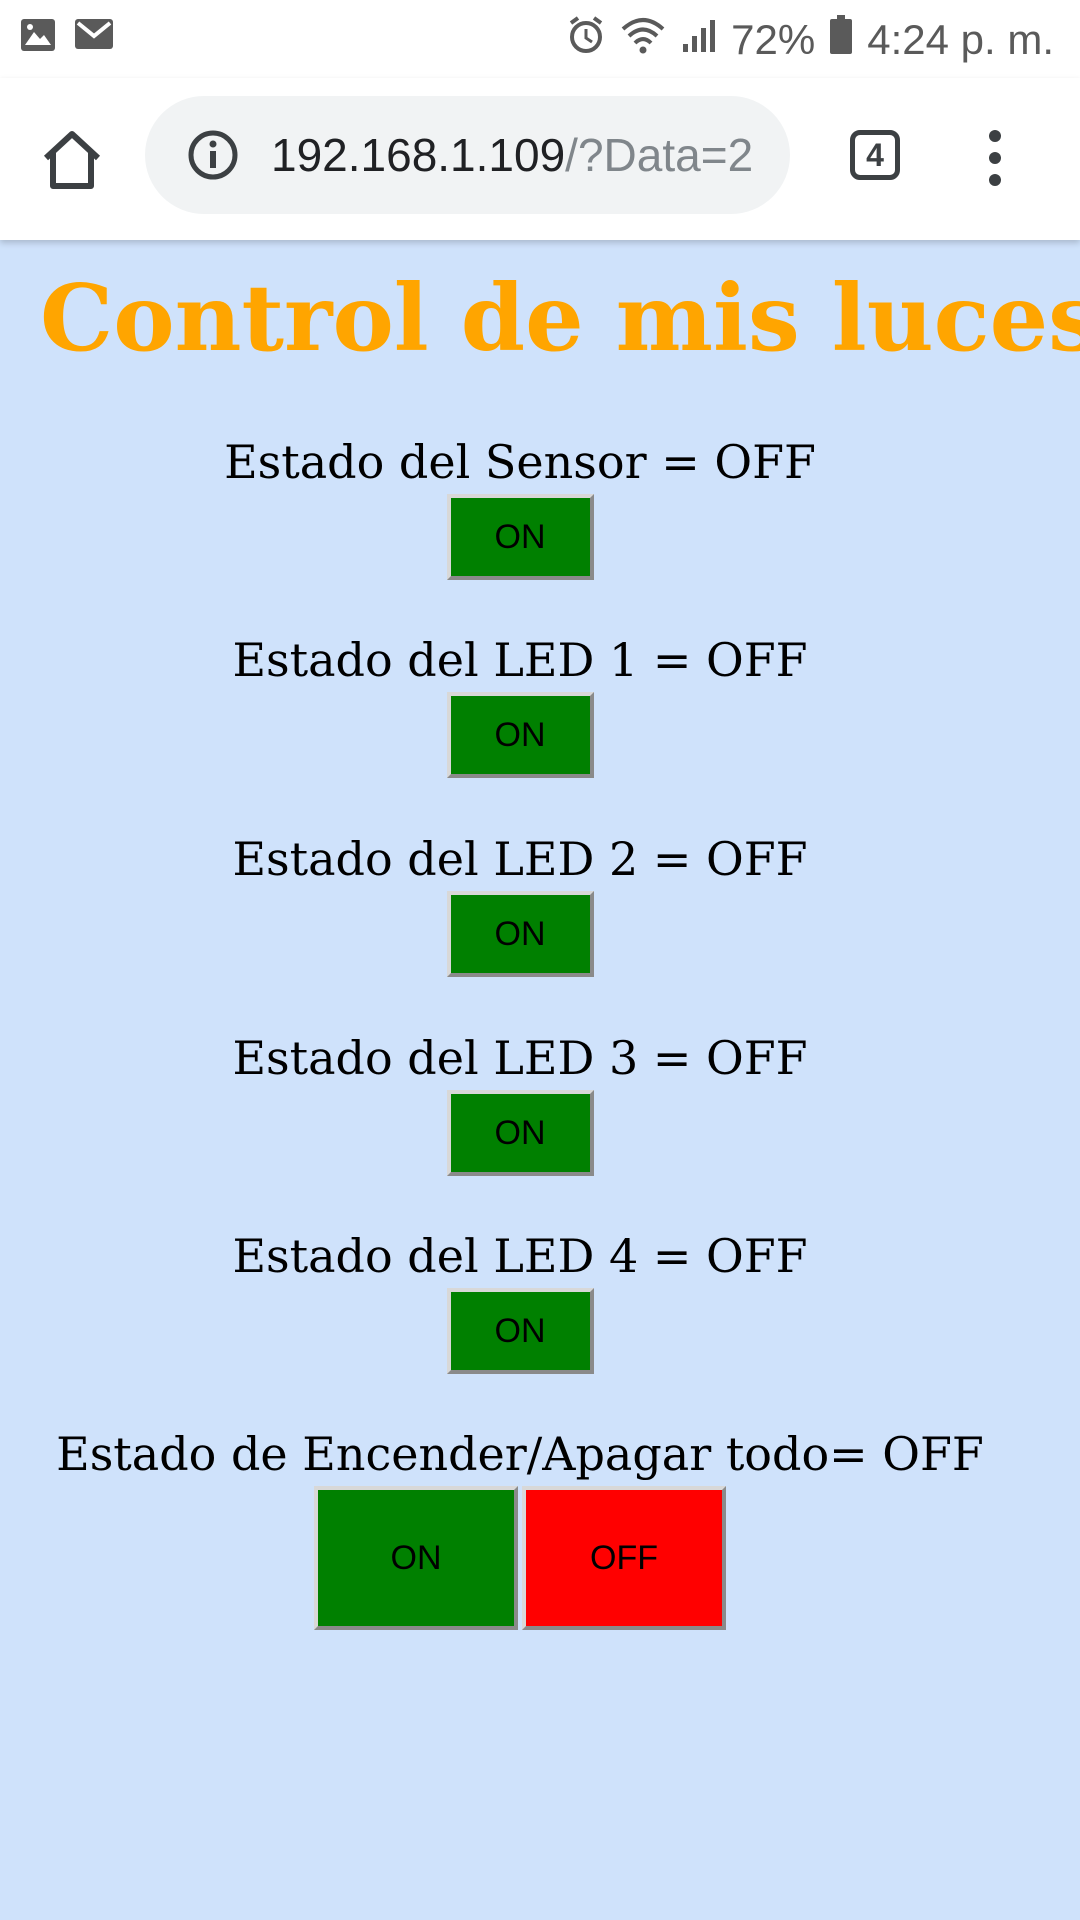 This screenshot has height=1920, width=1080. I want to click on mail-notification-icon, so click(94, 37).